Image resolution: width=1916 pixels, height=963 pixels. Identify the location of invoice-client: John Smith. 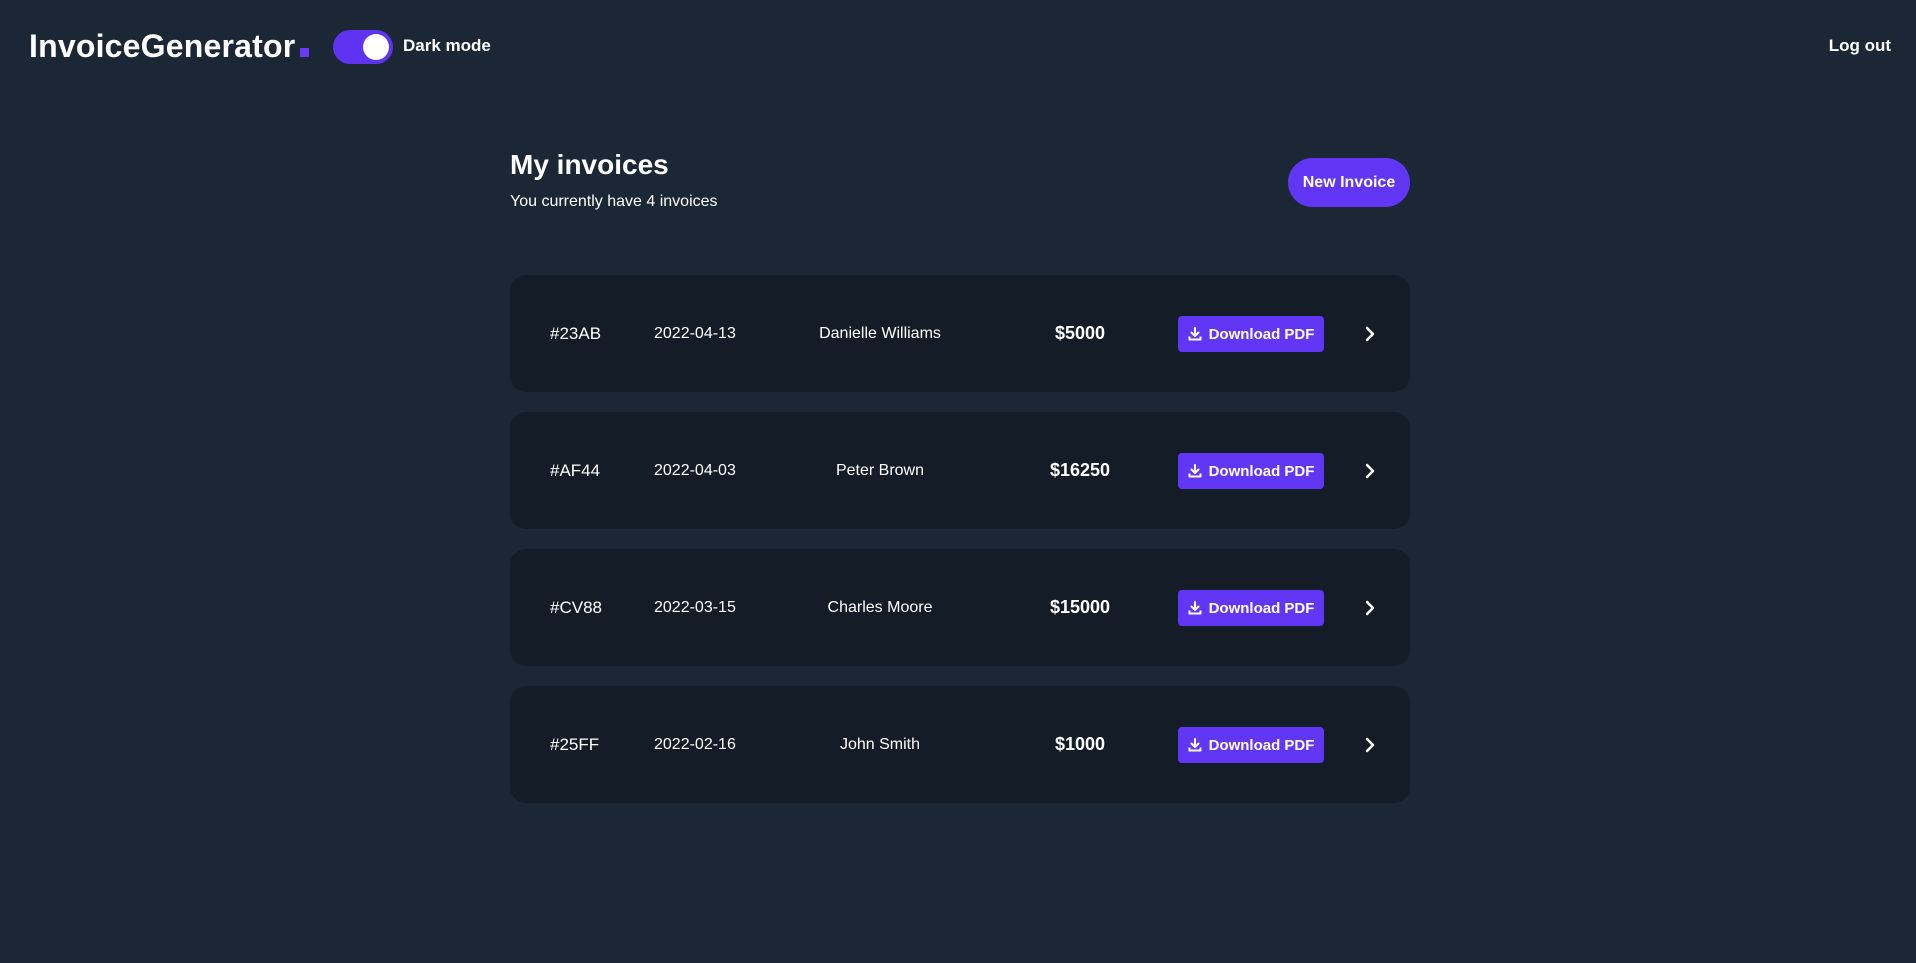
(880, 744).